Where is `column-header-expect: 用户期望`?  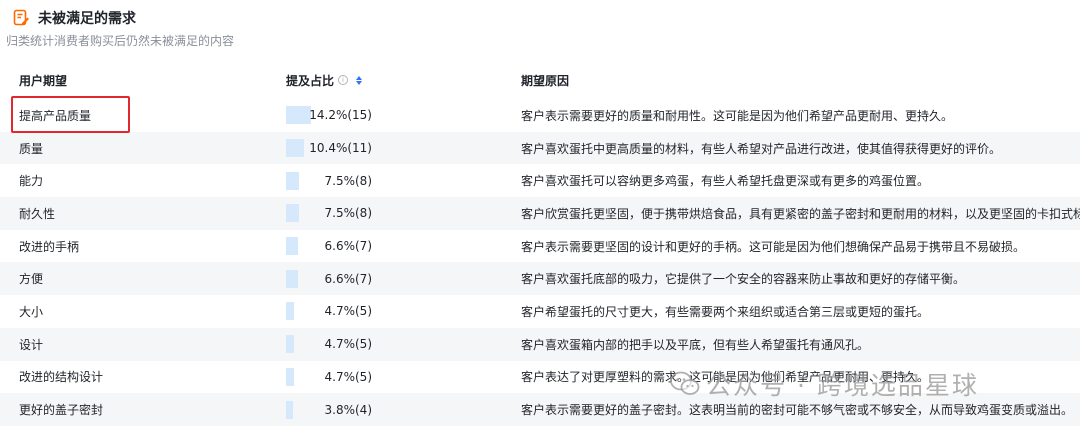 column-header-expect: 用户期望 is located at coordinates (43, 80).